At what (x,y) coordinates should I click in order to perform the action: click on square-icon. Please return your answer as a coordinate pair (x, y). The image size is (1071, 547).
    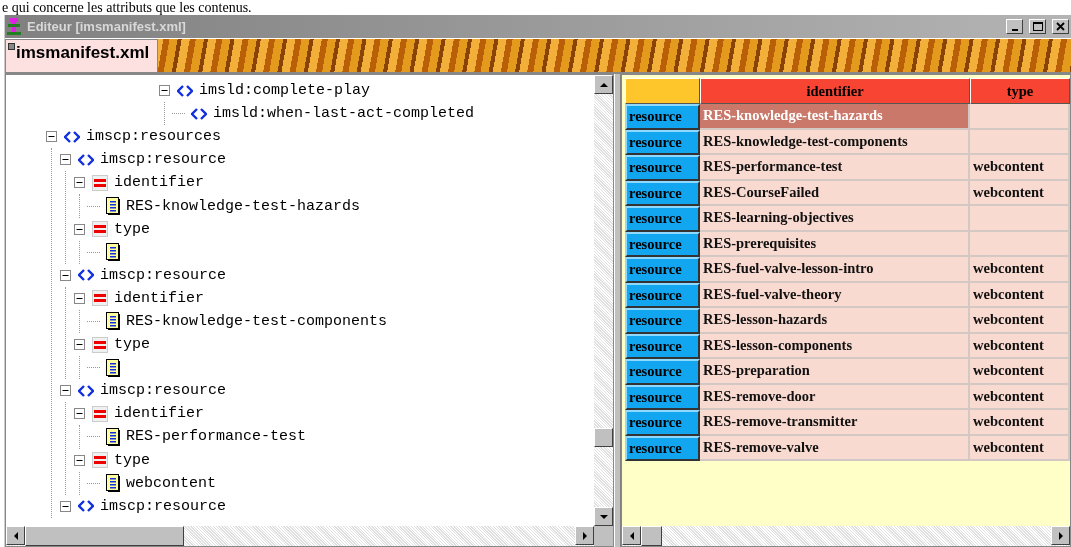
    Looking at the image, I should click on (11, 46).